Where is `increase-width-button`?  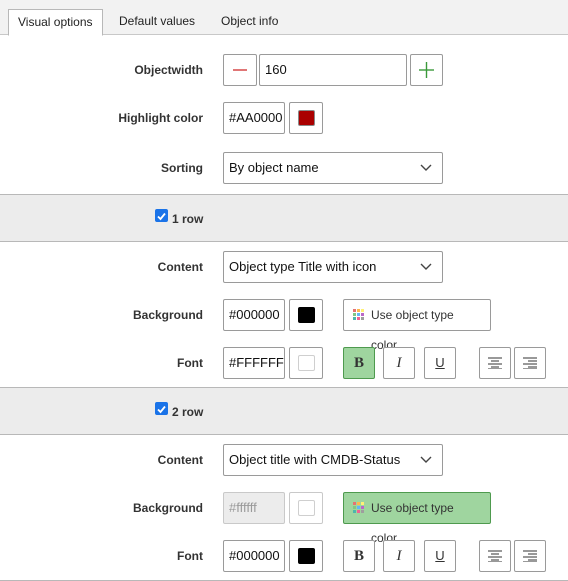 increase-width-button is located at coordinates (426, 70).